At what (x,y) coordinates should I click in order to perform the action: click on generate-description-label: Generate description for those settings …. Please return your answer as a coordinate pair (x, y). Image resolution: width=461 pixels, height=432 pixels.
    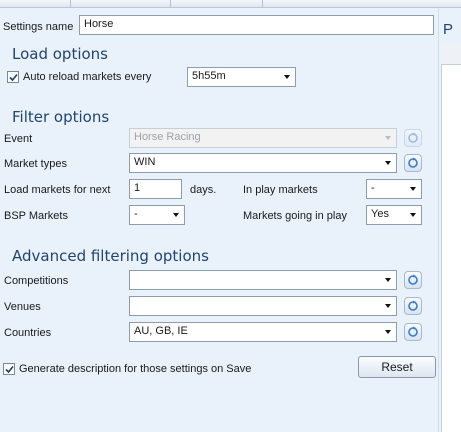
    Looking at the image, I should click on (135, 369).